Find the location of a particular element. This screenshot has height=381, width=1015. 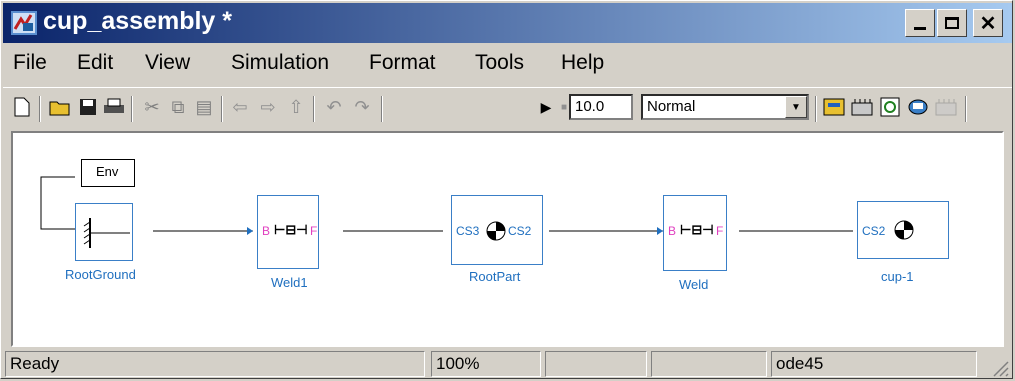

close-icon: ✕ is located at coordinates (988, 23).